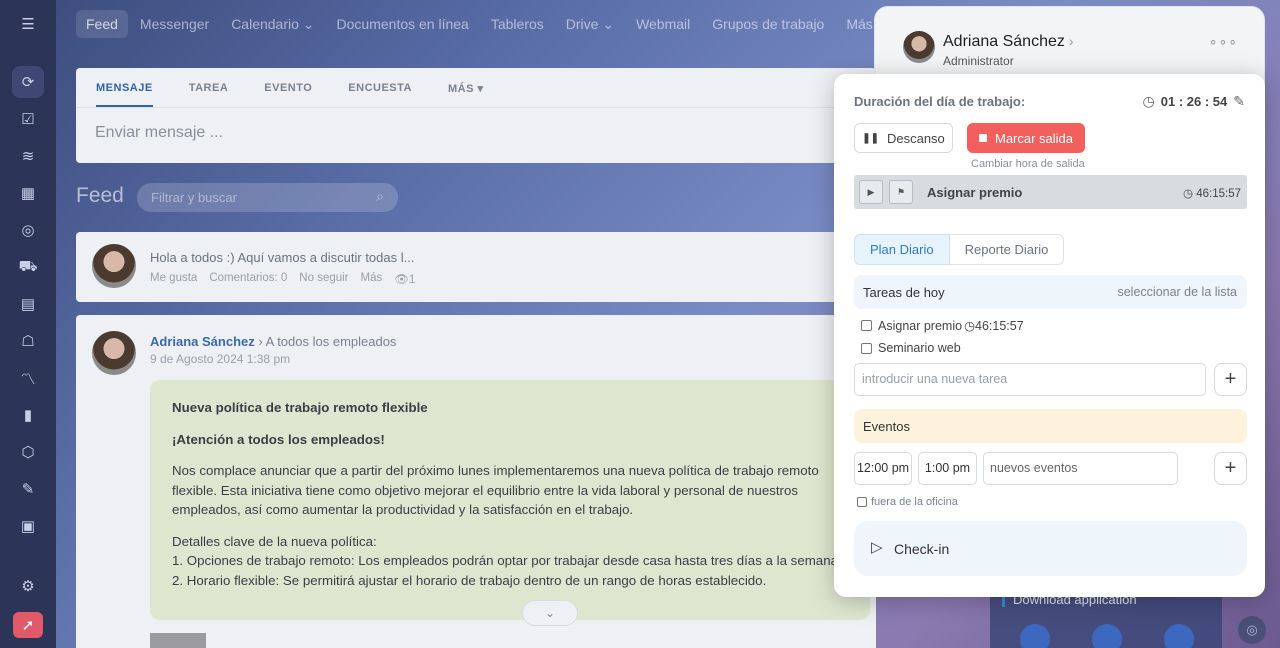 The width and height of the screenshot is (1280, 648). Describe the element at coordinates (28, 526) in the screenshot. I see `presentation-icon: ▣` at that location.